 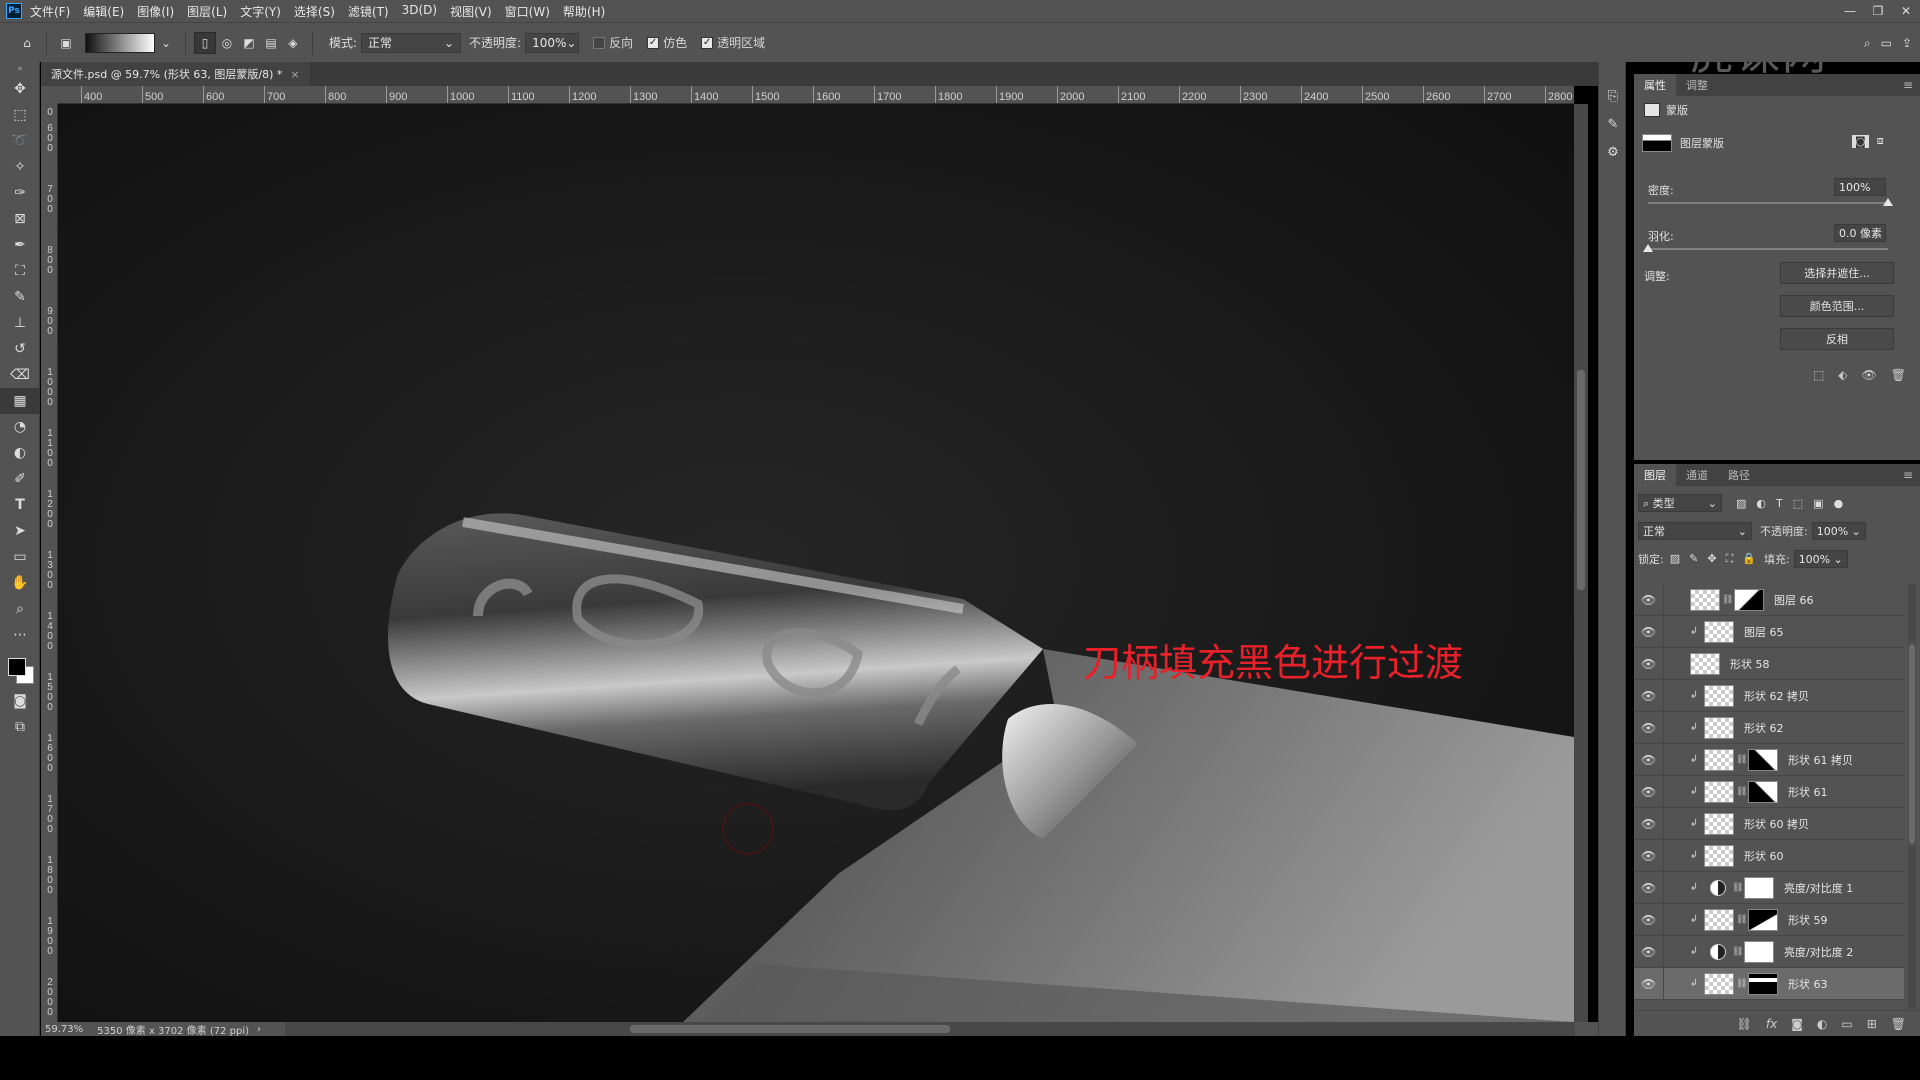 What do you see at coordinates (1912, 796) in the screenshot?
I see `layers-scrollbar` at bounding box center [1912, 796].